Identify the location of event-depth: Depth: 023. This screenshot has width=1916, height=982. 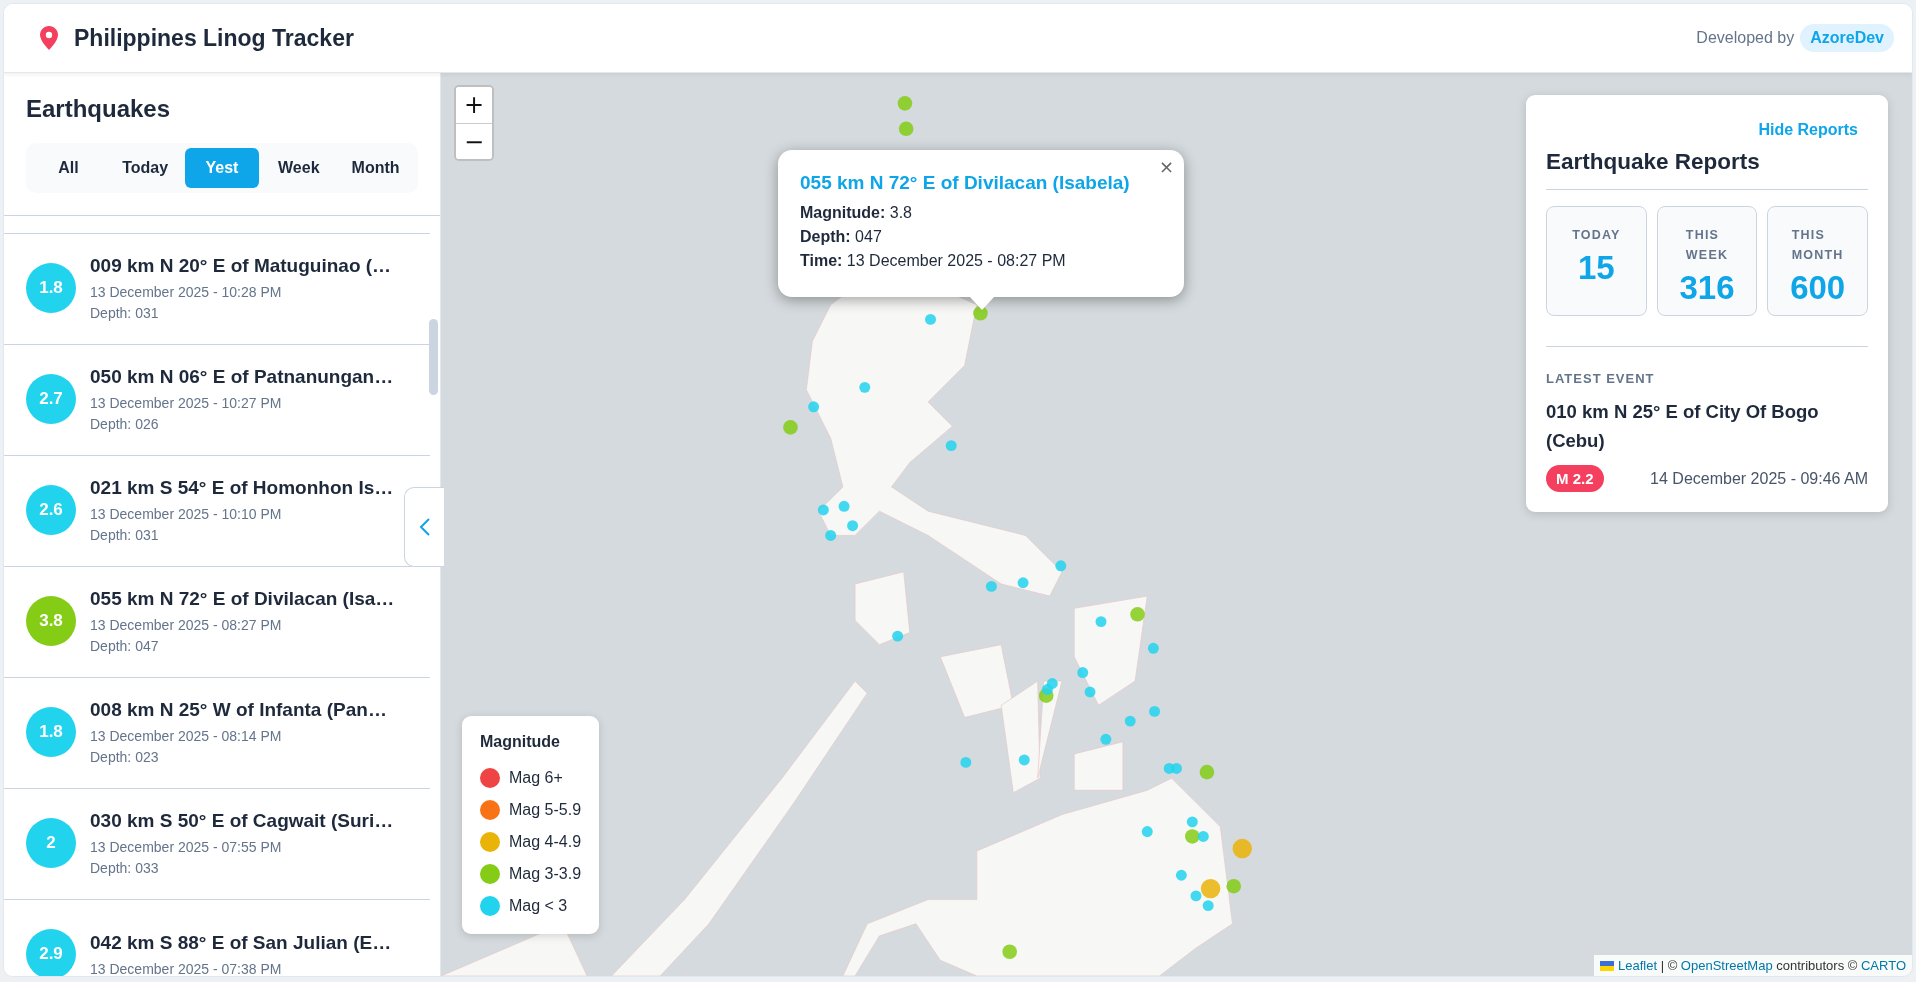
(125, 757).